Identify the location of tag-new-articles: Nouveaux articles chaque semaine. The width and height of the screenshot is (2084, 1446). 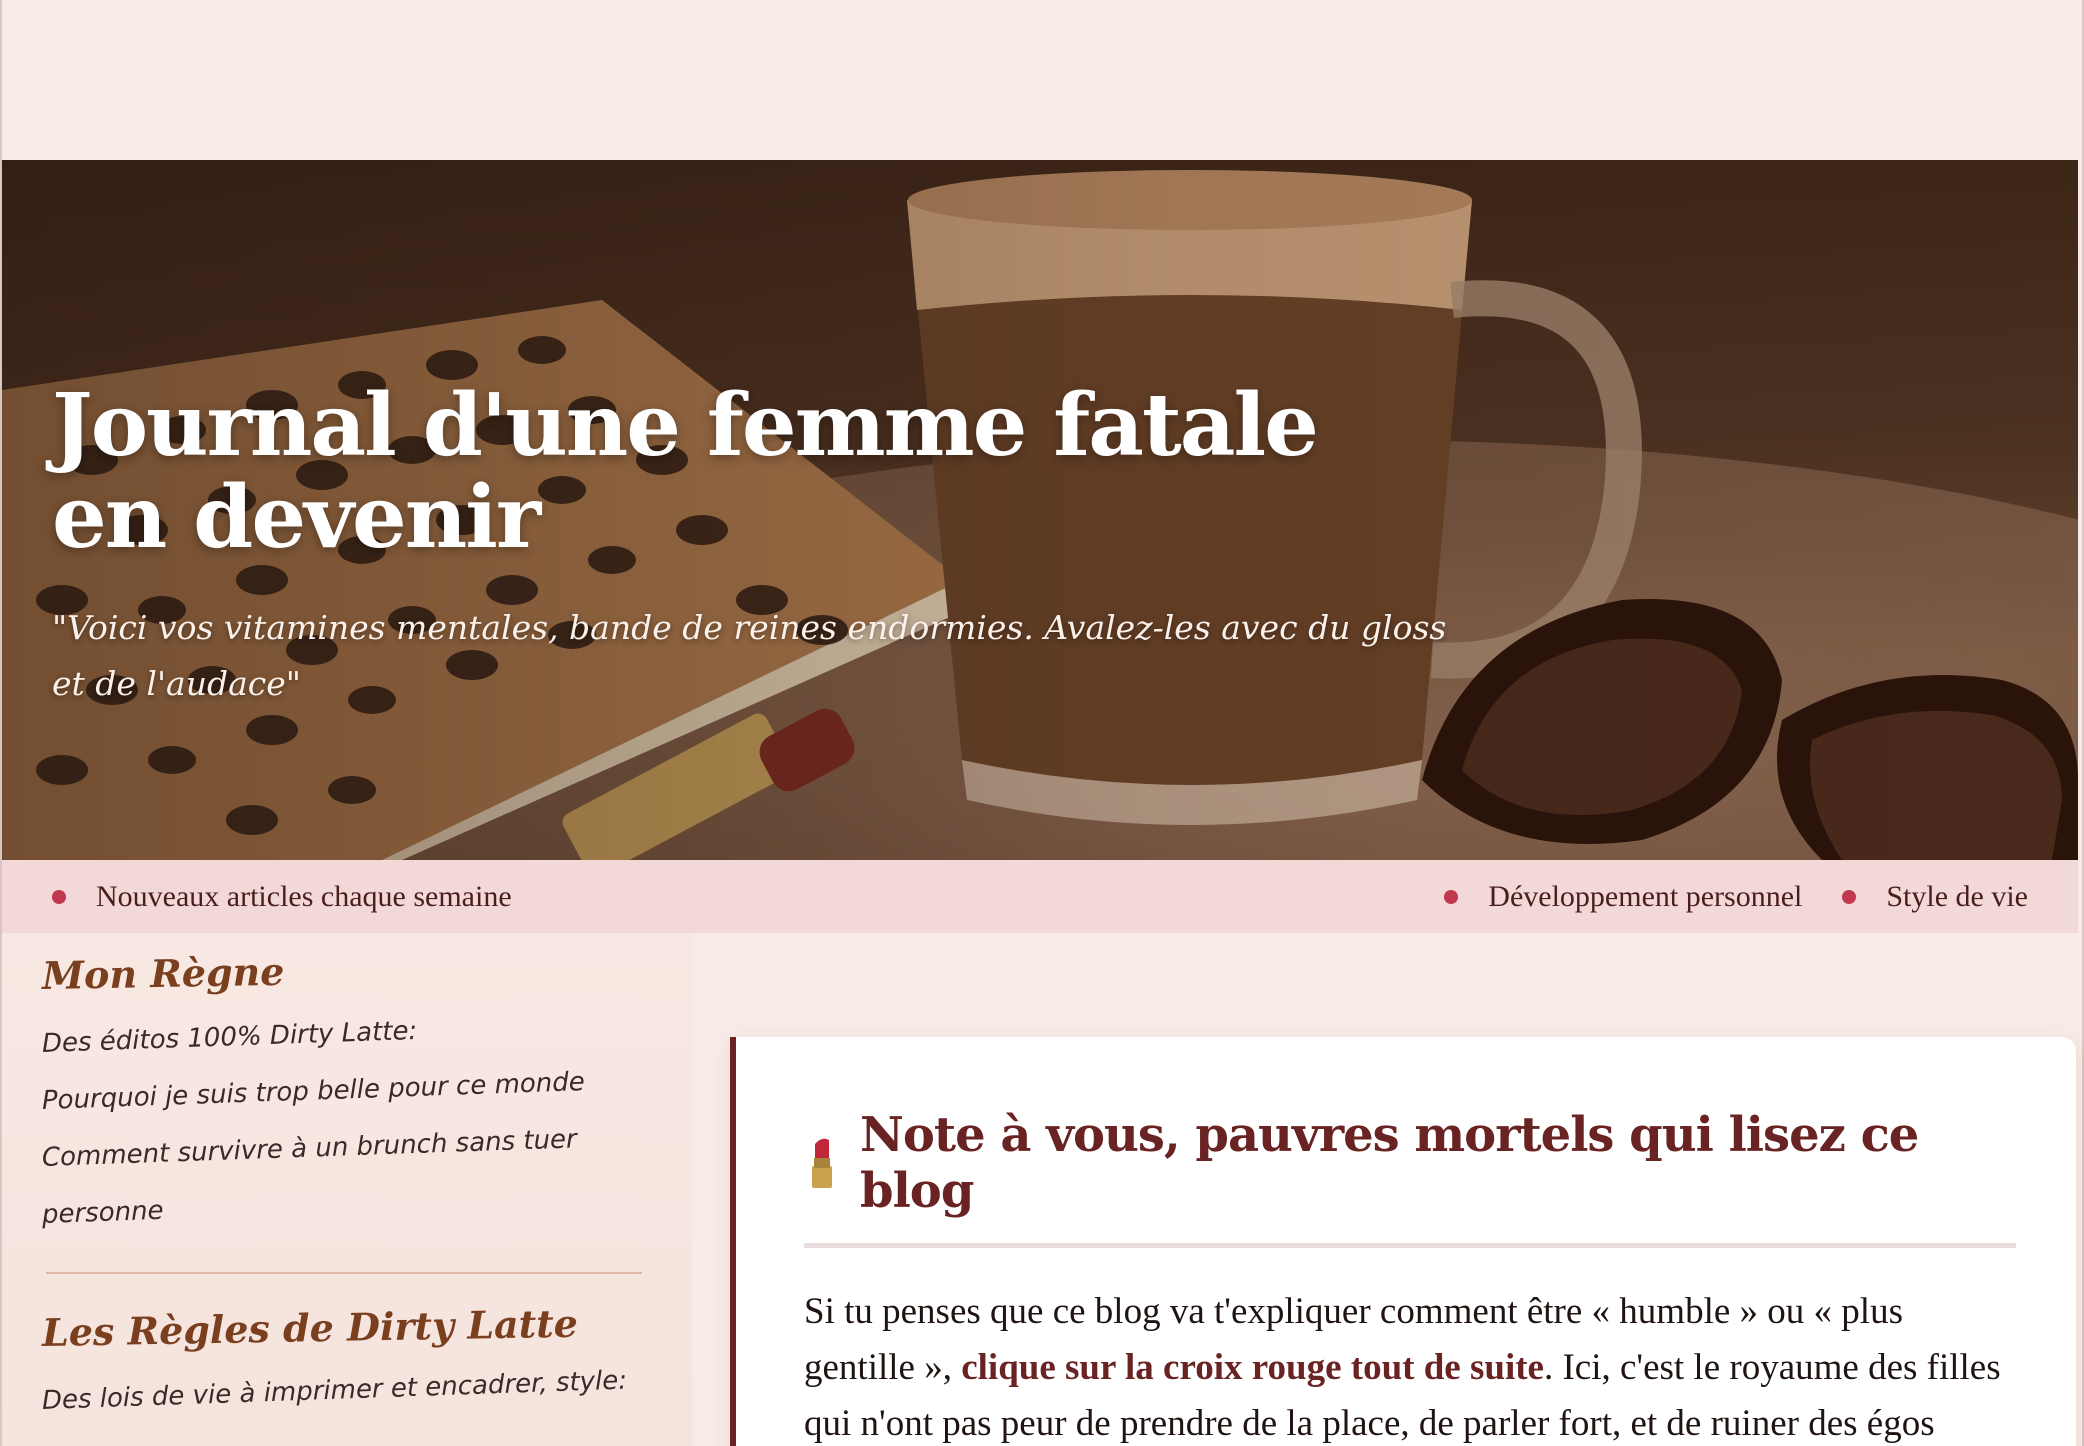
(282, 897).